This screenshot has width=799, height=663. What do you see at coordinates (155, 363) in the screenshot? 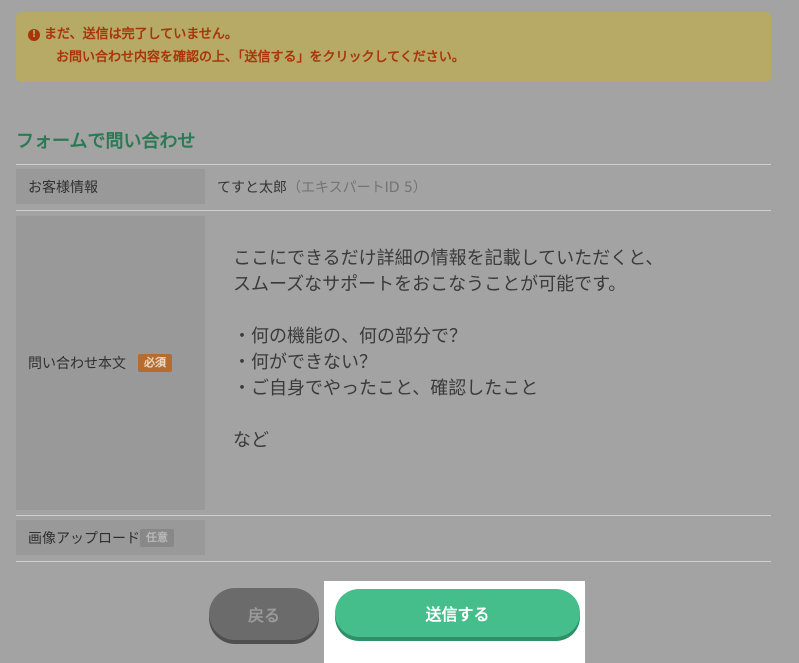
I see `required-badge: 必須` at bounding box center [155, 363].